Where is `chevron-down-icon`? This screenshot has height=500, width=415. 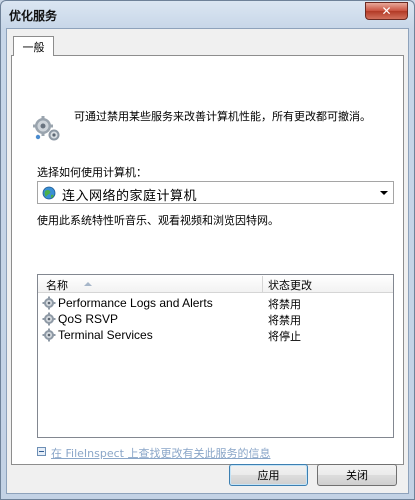 chevron-down-icon is located at coordinates (384, 193).